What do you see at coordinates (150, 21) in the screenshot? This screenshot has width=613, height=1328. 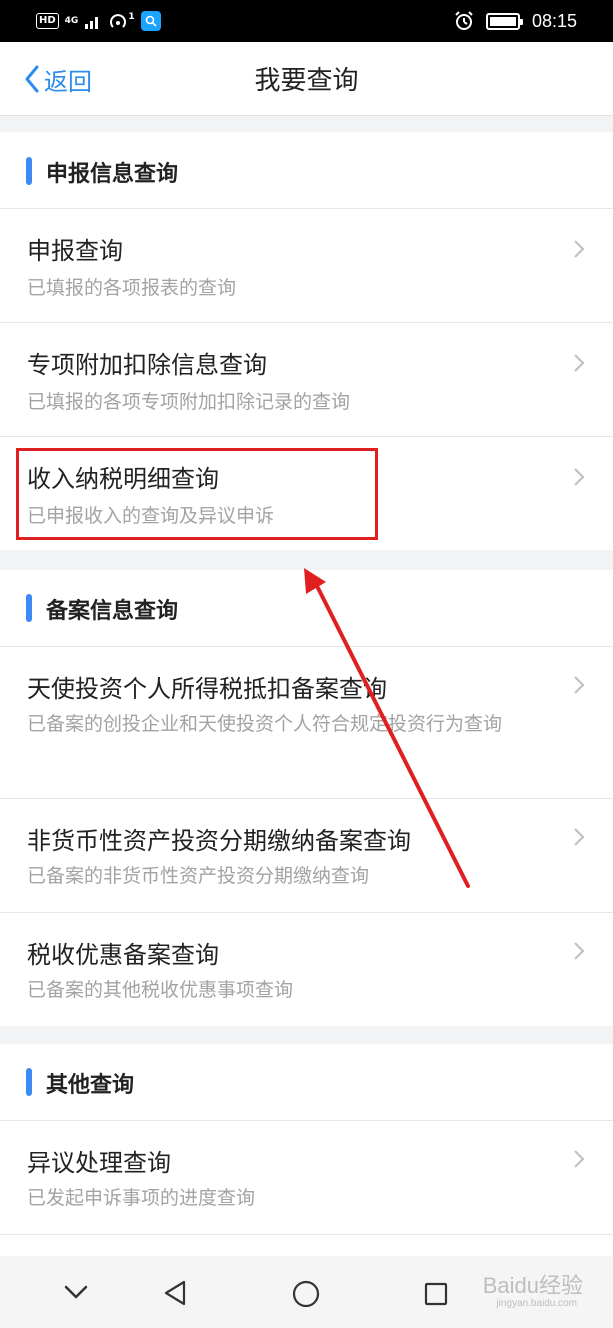 I see `search-app-icon` at bounding box center [150, 21].